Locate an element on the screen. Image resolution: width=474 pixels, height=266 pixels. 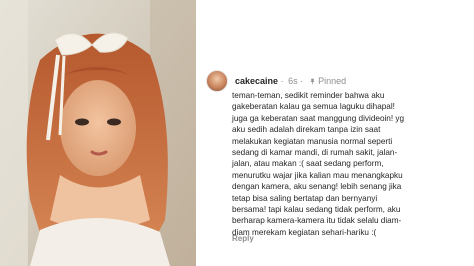
comment-header: cakecaine · 6s · Pinned is located at coordinates (276, 81).